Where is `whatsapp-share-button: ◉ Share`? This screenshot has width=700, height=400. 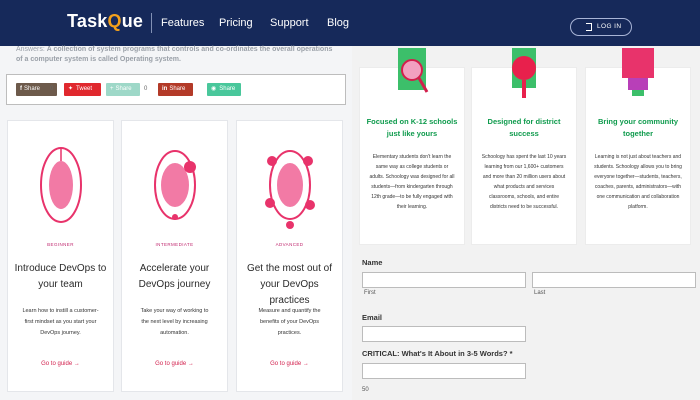
whatsapp-share-button: ◉ Share is located at coordinates (224, 89).